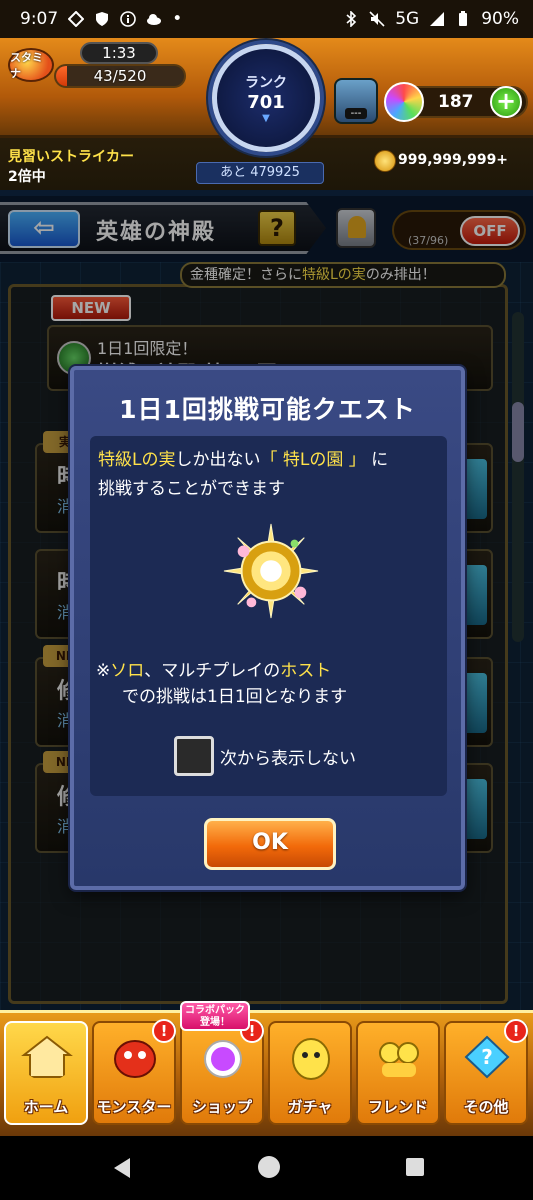  I want to click on nav-label: ショップ, so click(221, 1107).